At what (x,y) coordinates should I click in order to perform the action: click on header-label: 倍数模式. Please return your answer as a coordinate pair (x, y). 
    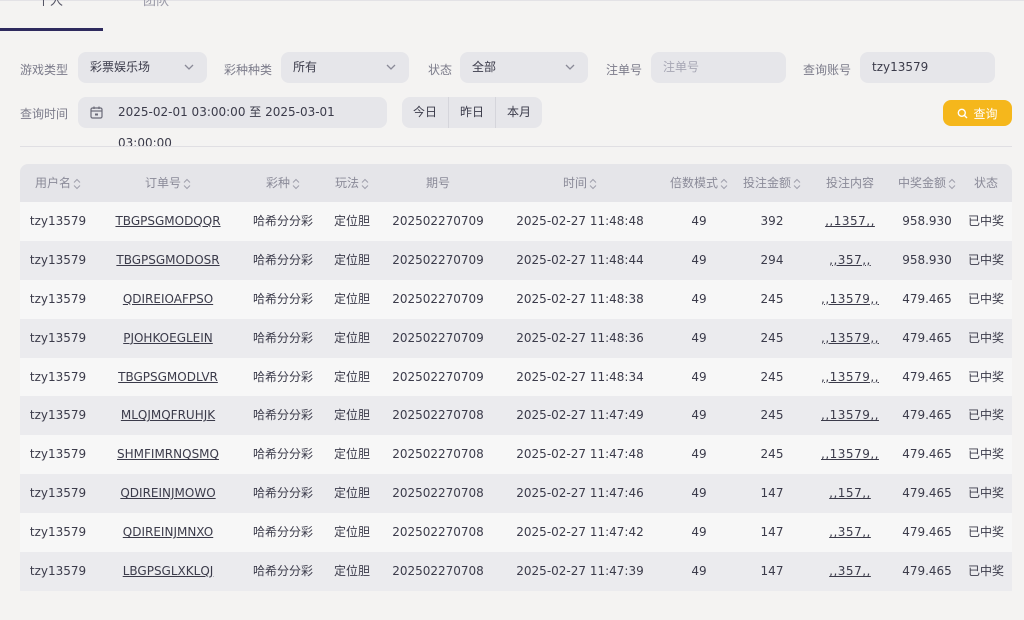
    Looking at the image, I should click on (694, 183).